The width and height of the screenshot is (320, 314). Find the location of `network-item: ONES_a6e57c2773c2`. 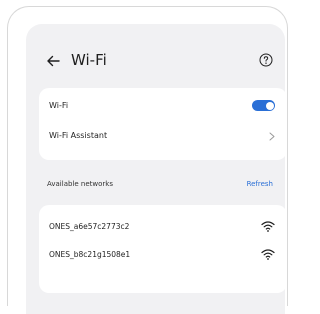

network-item: ONES_a6e57c2773c2 is located at coordinates (163, 227).